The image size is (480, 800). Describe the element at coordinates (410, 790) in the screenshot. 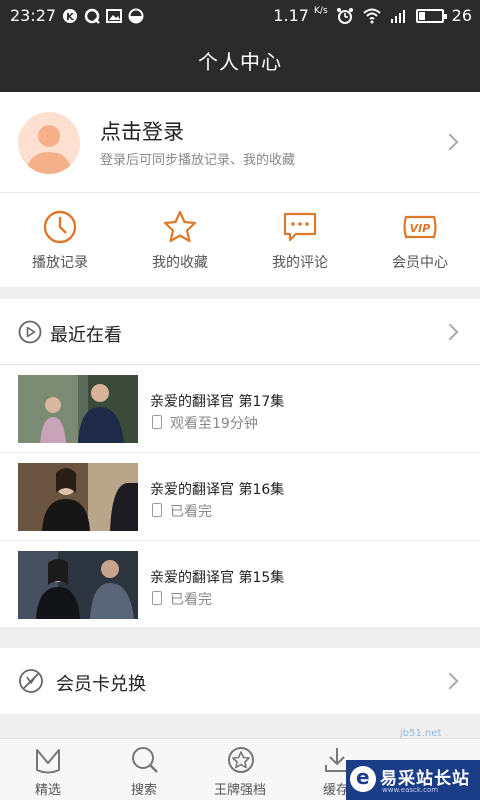

I see `watermark-url: www.easck.com` at that location.